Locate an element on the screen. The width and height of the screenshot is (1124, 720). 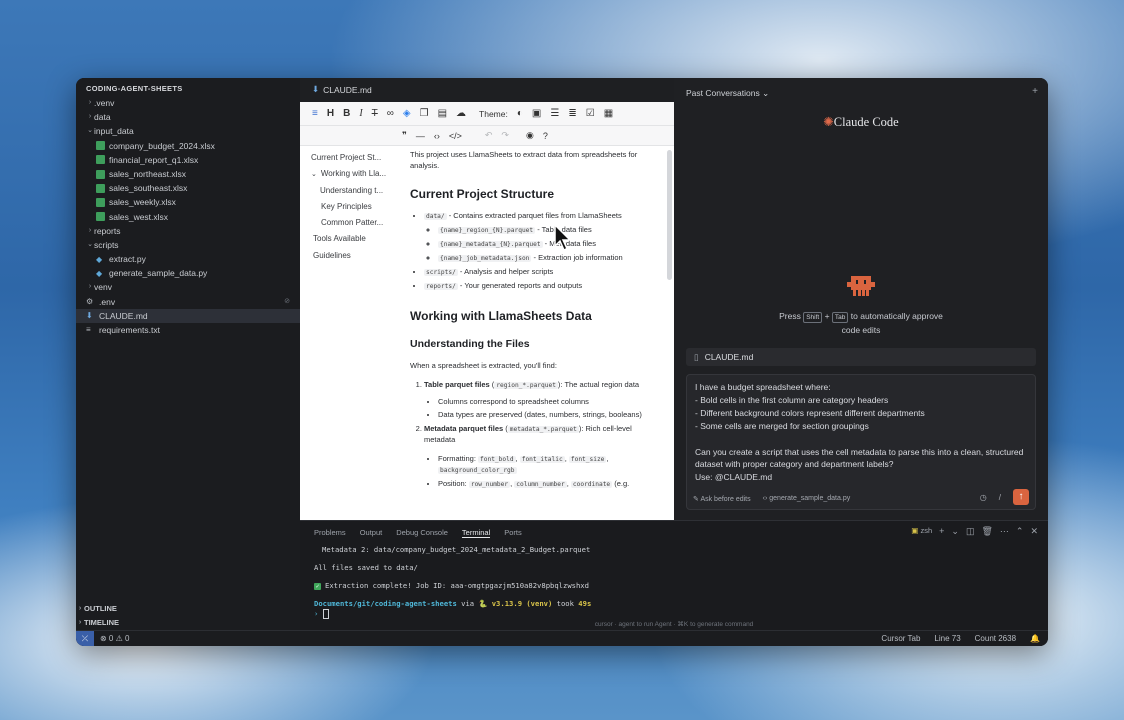
mouse-cursor-icon is located at coordinates (563, 238).